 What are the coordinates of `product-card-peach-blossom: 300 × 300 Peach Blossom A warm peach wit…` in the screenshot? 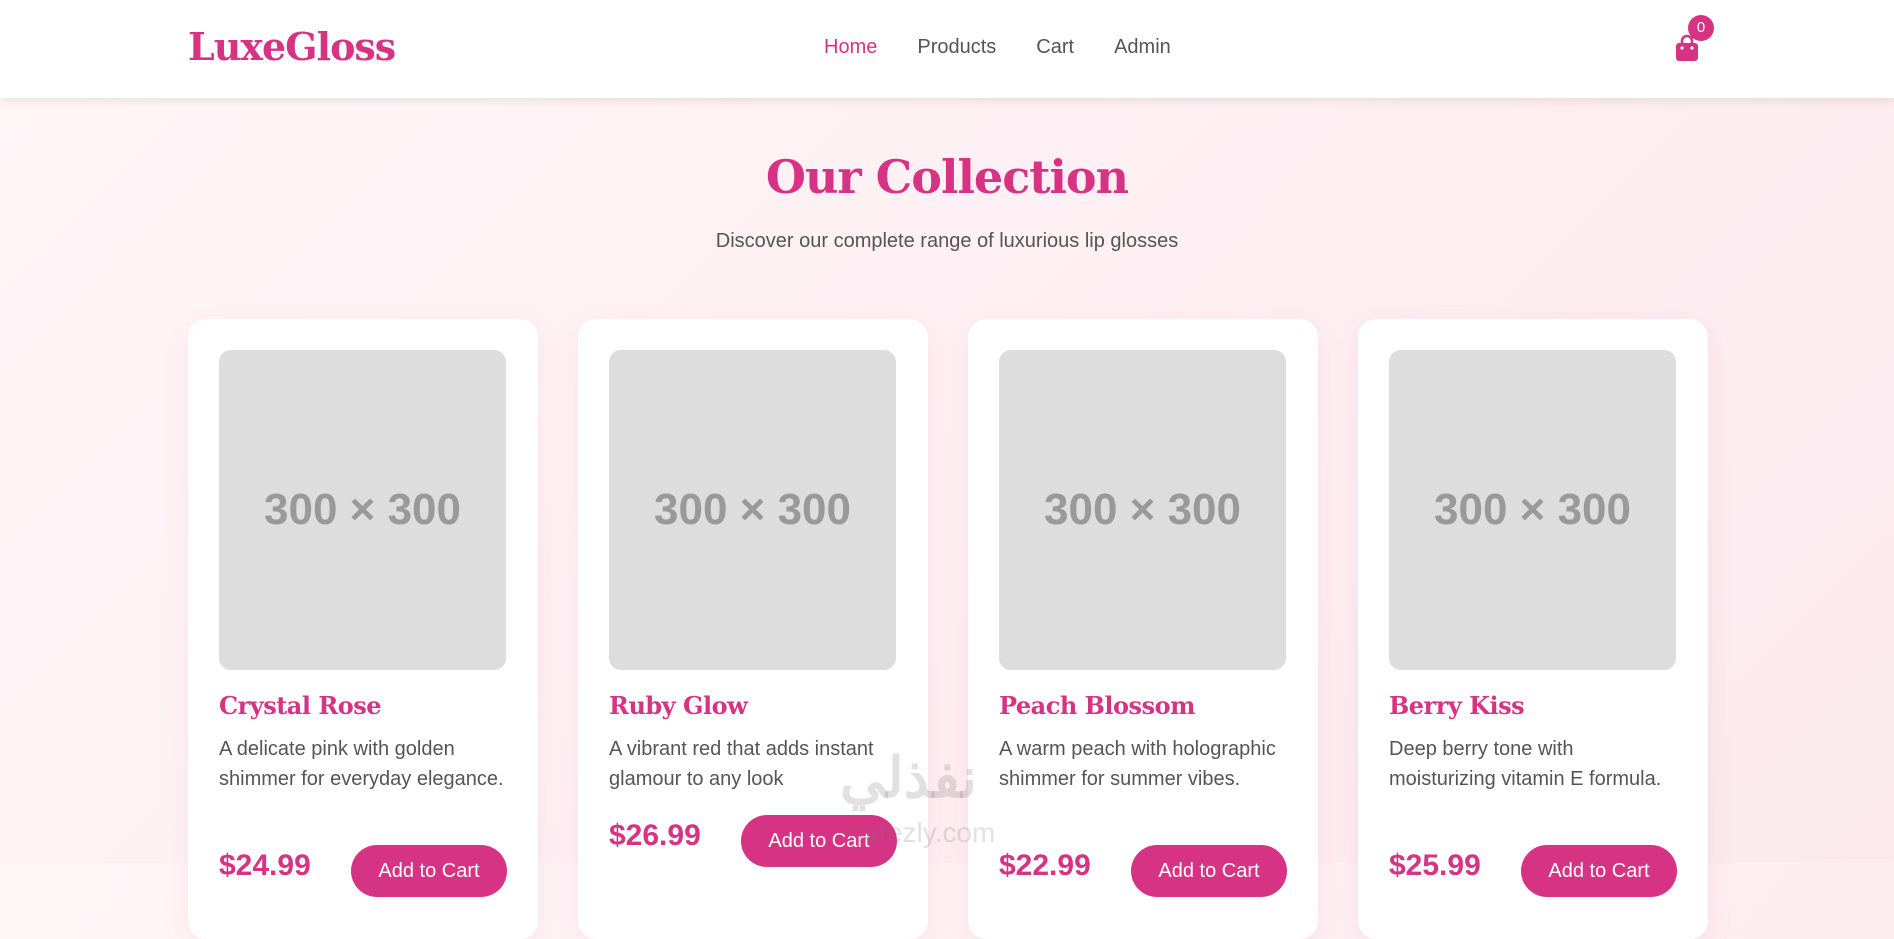 It's located at (1143, 629).